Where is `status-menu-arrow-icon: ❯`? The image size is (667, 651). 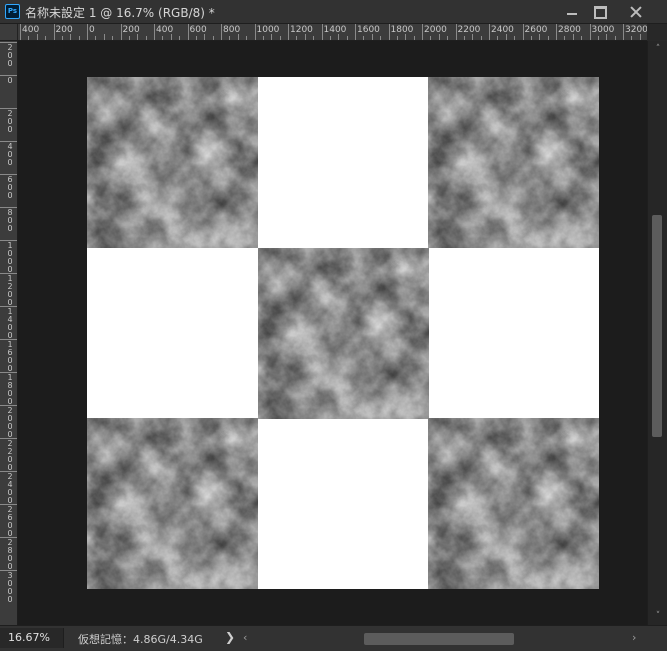
status-menu-arrow-icon: ❯ is located at coordinates (230, 637).